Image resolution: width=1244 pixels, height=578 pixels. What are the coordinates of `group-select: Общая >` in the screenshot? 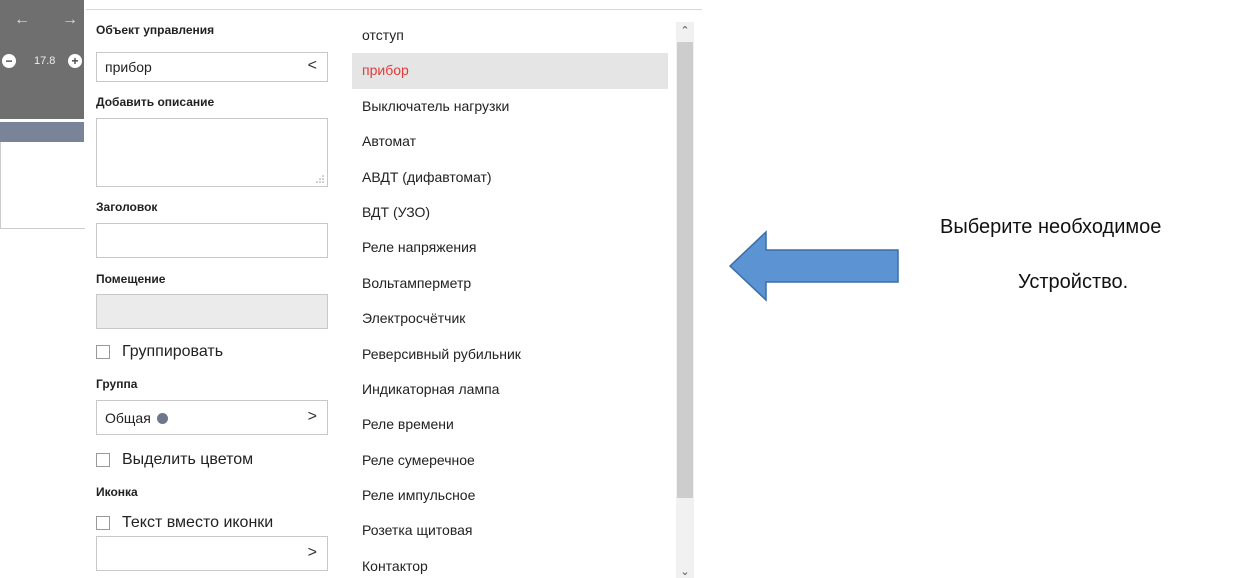 It's located at (212, 417).